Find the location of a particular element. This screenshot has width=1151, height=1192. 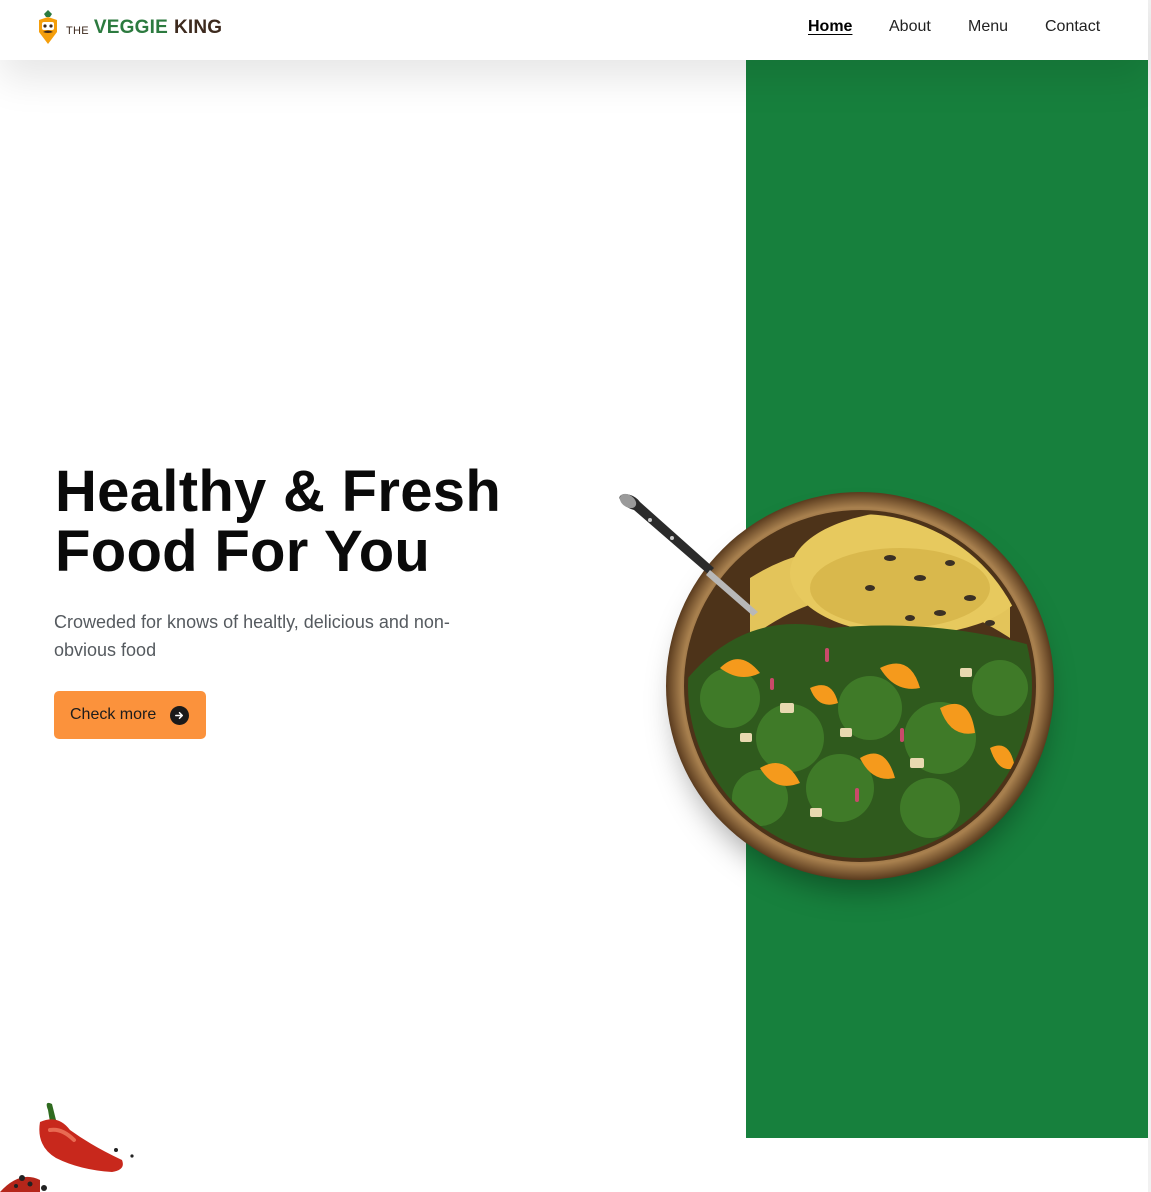

arrow-right-circle-icon is located at coordinates (180, 715).